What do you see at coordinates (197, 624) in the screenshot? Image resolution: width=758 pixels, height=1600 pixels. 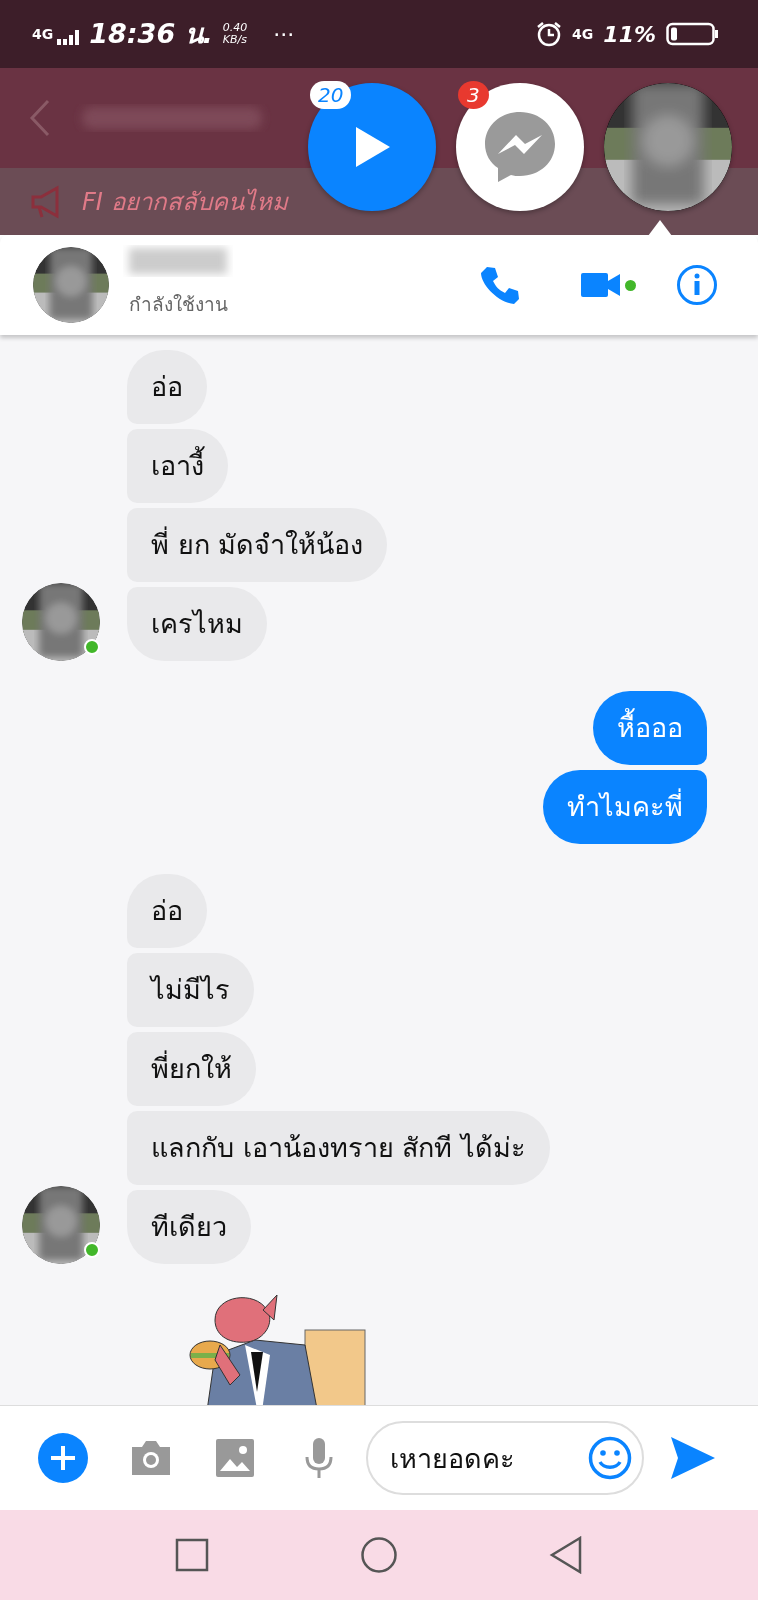 I see `message-bubble: เครไหม` at bounding box center [197, 624].